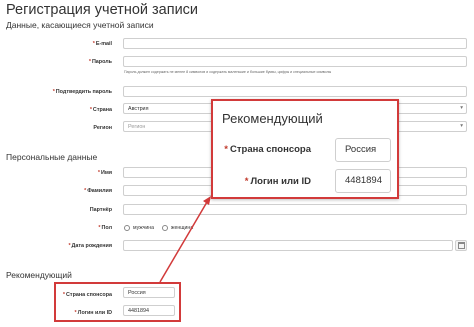  Describe the element at coordinates (363, 150) in the screenshot. I see `zoom-sponsor-country-field: Россия` at that location.